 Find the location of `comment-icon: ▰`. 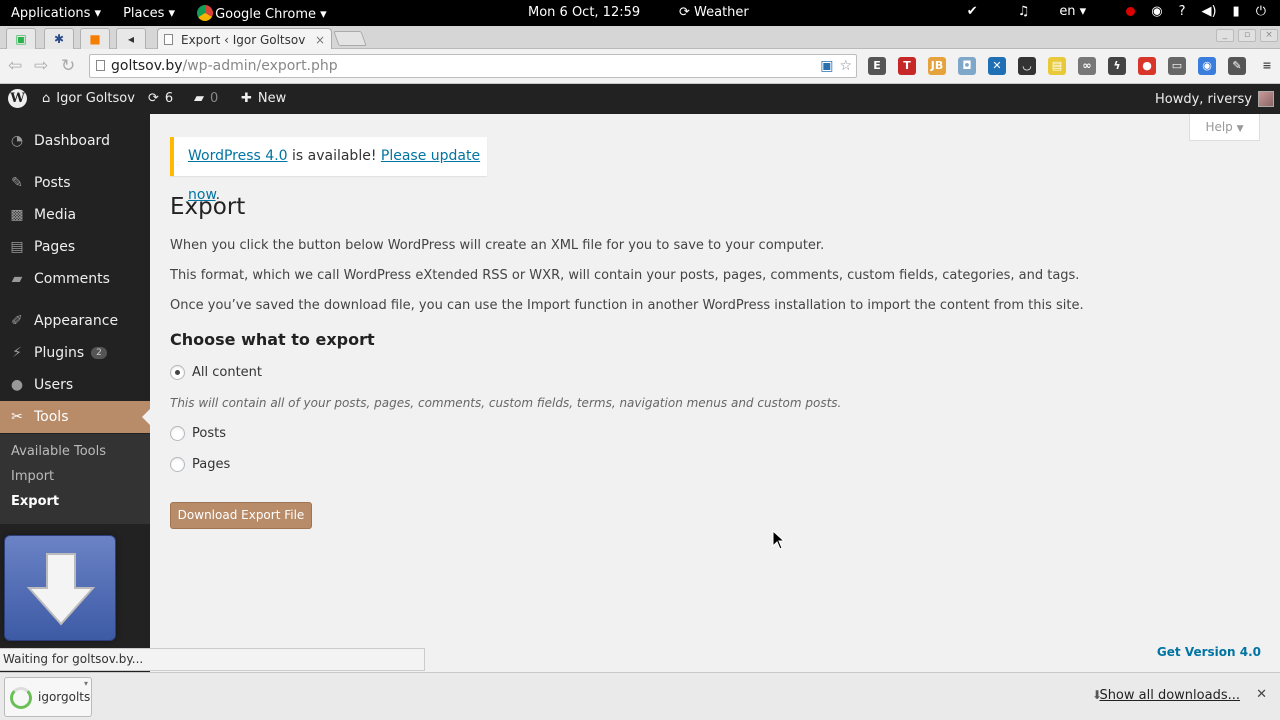

comment-icon: ▰ is located at coordinates (199, 98).